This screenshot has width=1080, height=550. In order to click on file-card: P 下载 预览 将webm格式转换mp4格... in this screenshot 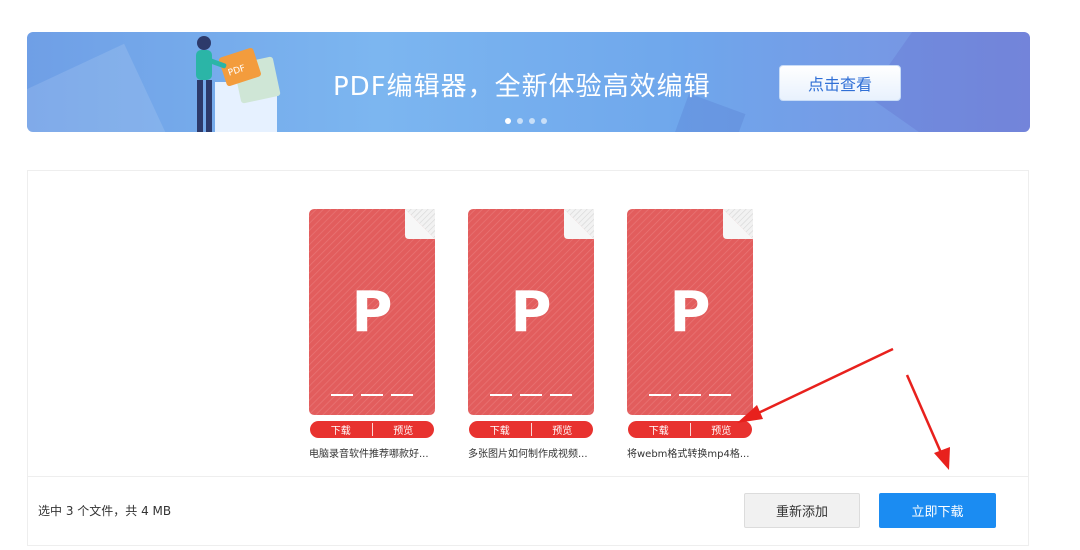, I will do `click(691, 334)`.